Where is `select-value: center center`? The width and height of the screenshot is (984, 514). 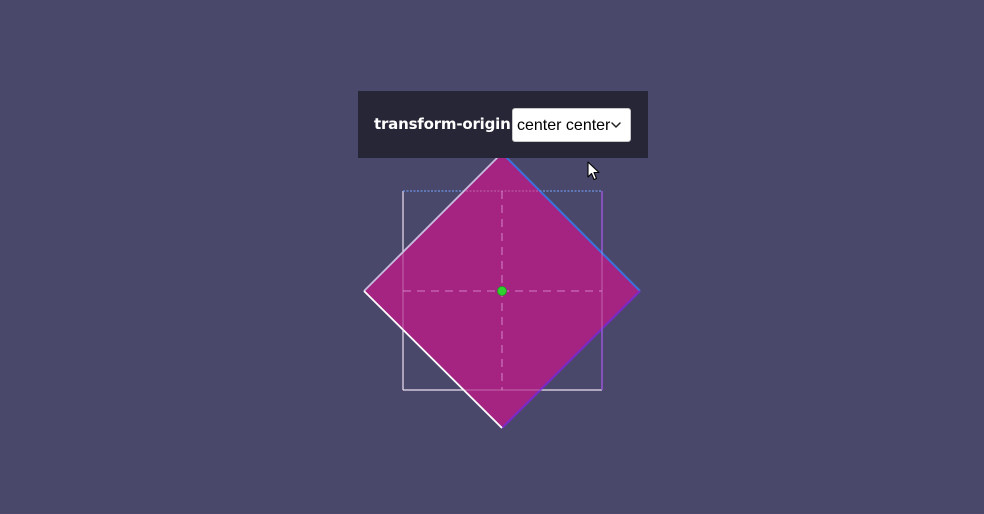
select-value: center center is located at coordinates (564, 125).